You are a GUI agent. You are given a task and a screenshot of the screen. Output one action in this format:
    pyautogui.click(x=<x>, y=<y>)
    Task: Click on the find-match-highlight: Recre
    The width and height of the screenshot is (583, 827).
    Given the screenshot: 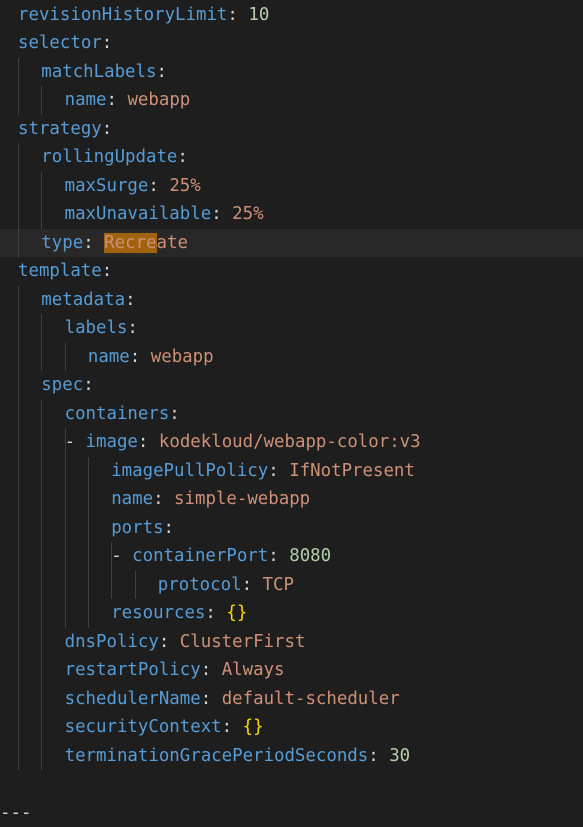 What is the action you would take?
    pyautogui.click(x=130, y=243)
    